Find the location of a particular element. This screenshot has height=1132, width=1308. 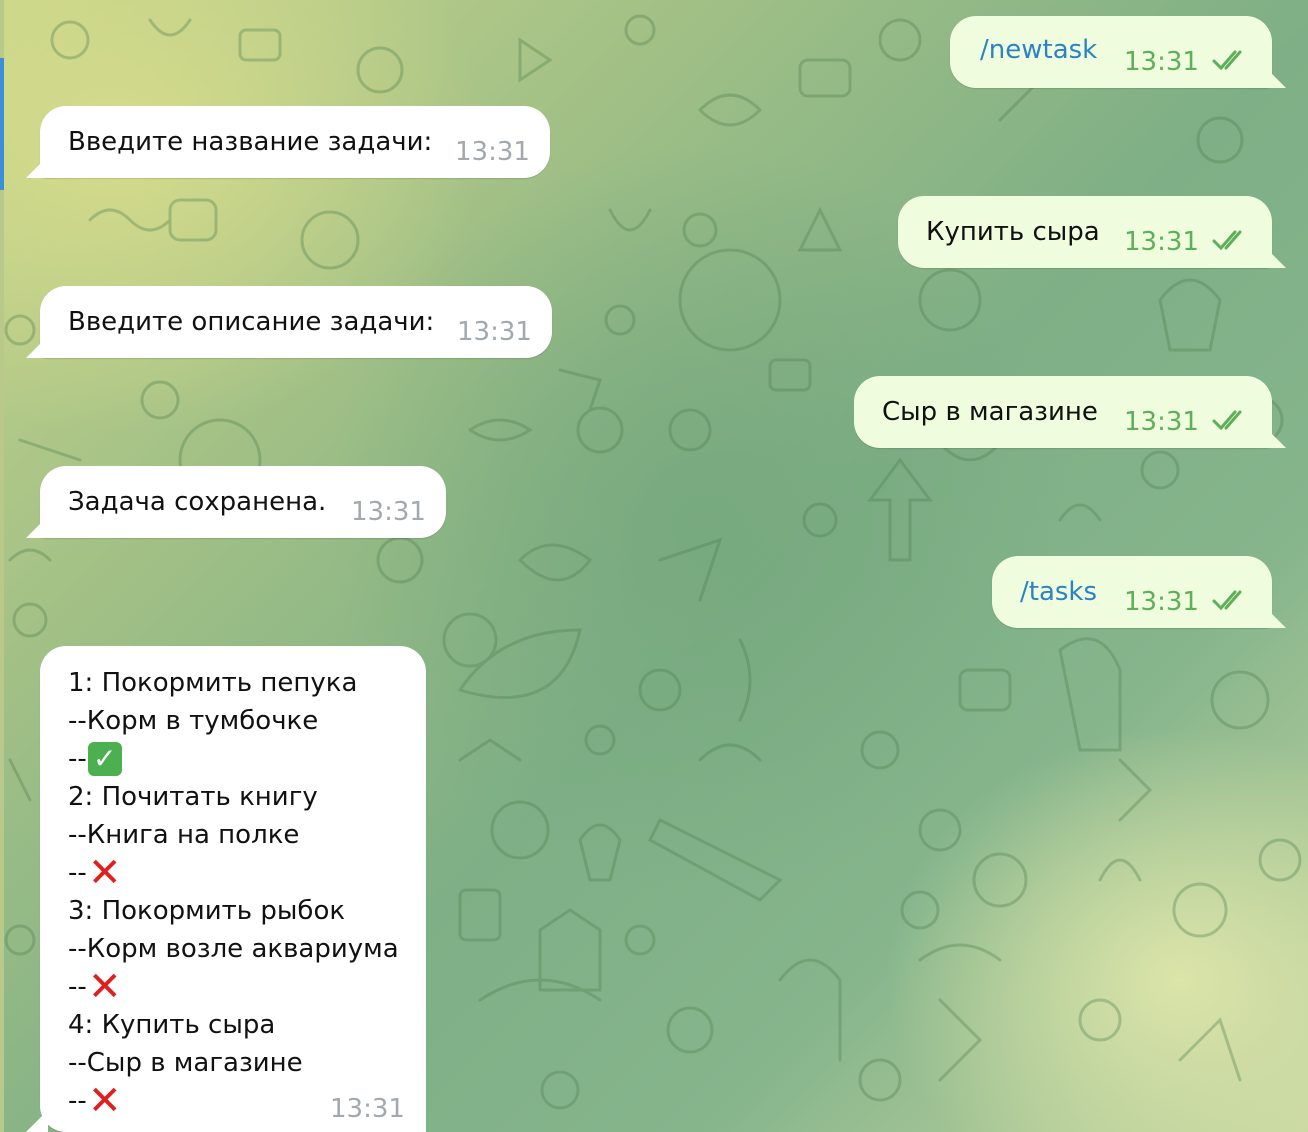

task-description: --Корм в тумбочке is located at coordinates (193, 721).